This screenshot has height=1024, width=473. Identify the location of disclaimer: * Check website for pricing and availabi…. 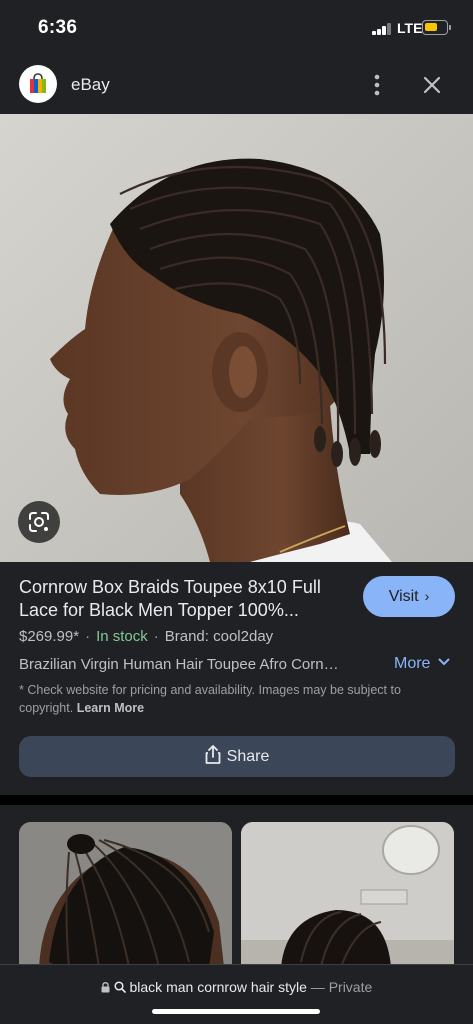
(229, 699).